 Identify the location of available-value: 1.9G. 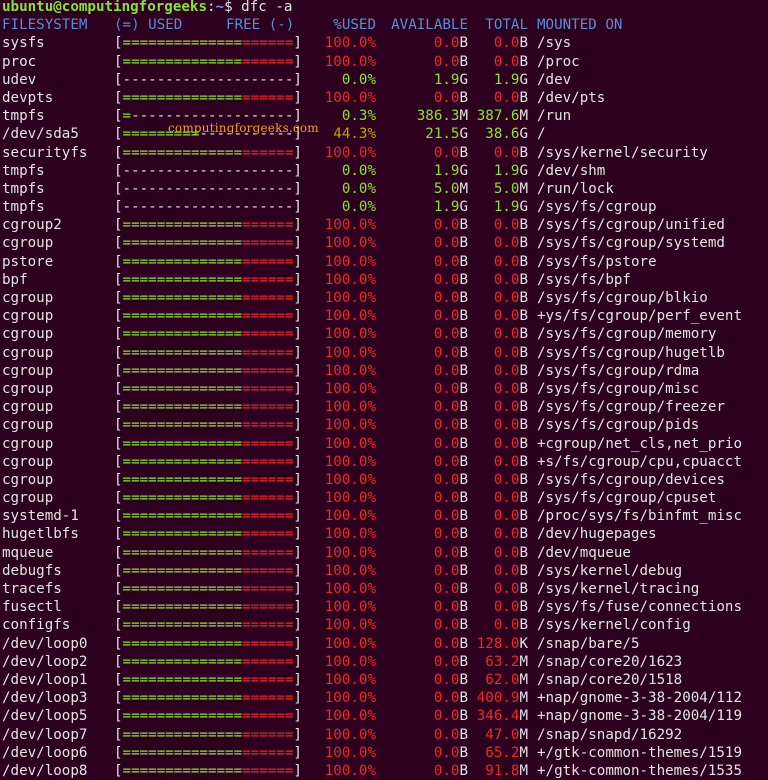
(422, 207).